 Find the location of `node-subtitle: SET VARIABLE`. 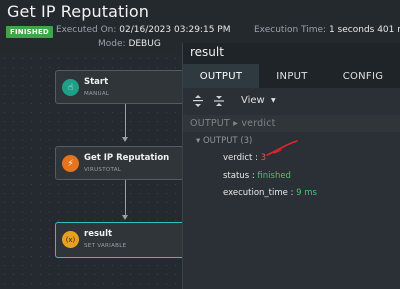

node-subtitle: SET VARIABLE is located at coordinates (105, 246).